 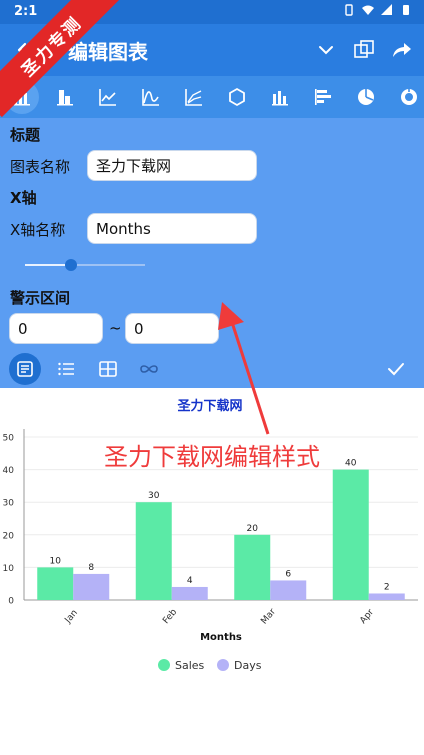 I want to click on data-label: 6, so click(x=288, y=574).